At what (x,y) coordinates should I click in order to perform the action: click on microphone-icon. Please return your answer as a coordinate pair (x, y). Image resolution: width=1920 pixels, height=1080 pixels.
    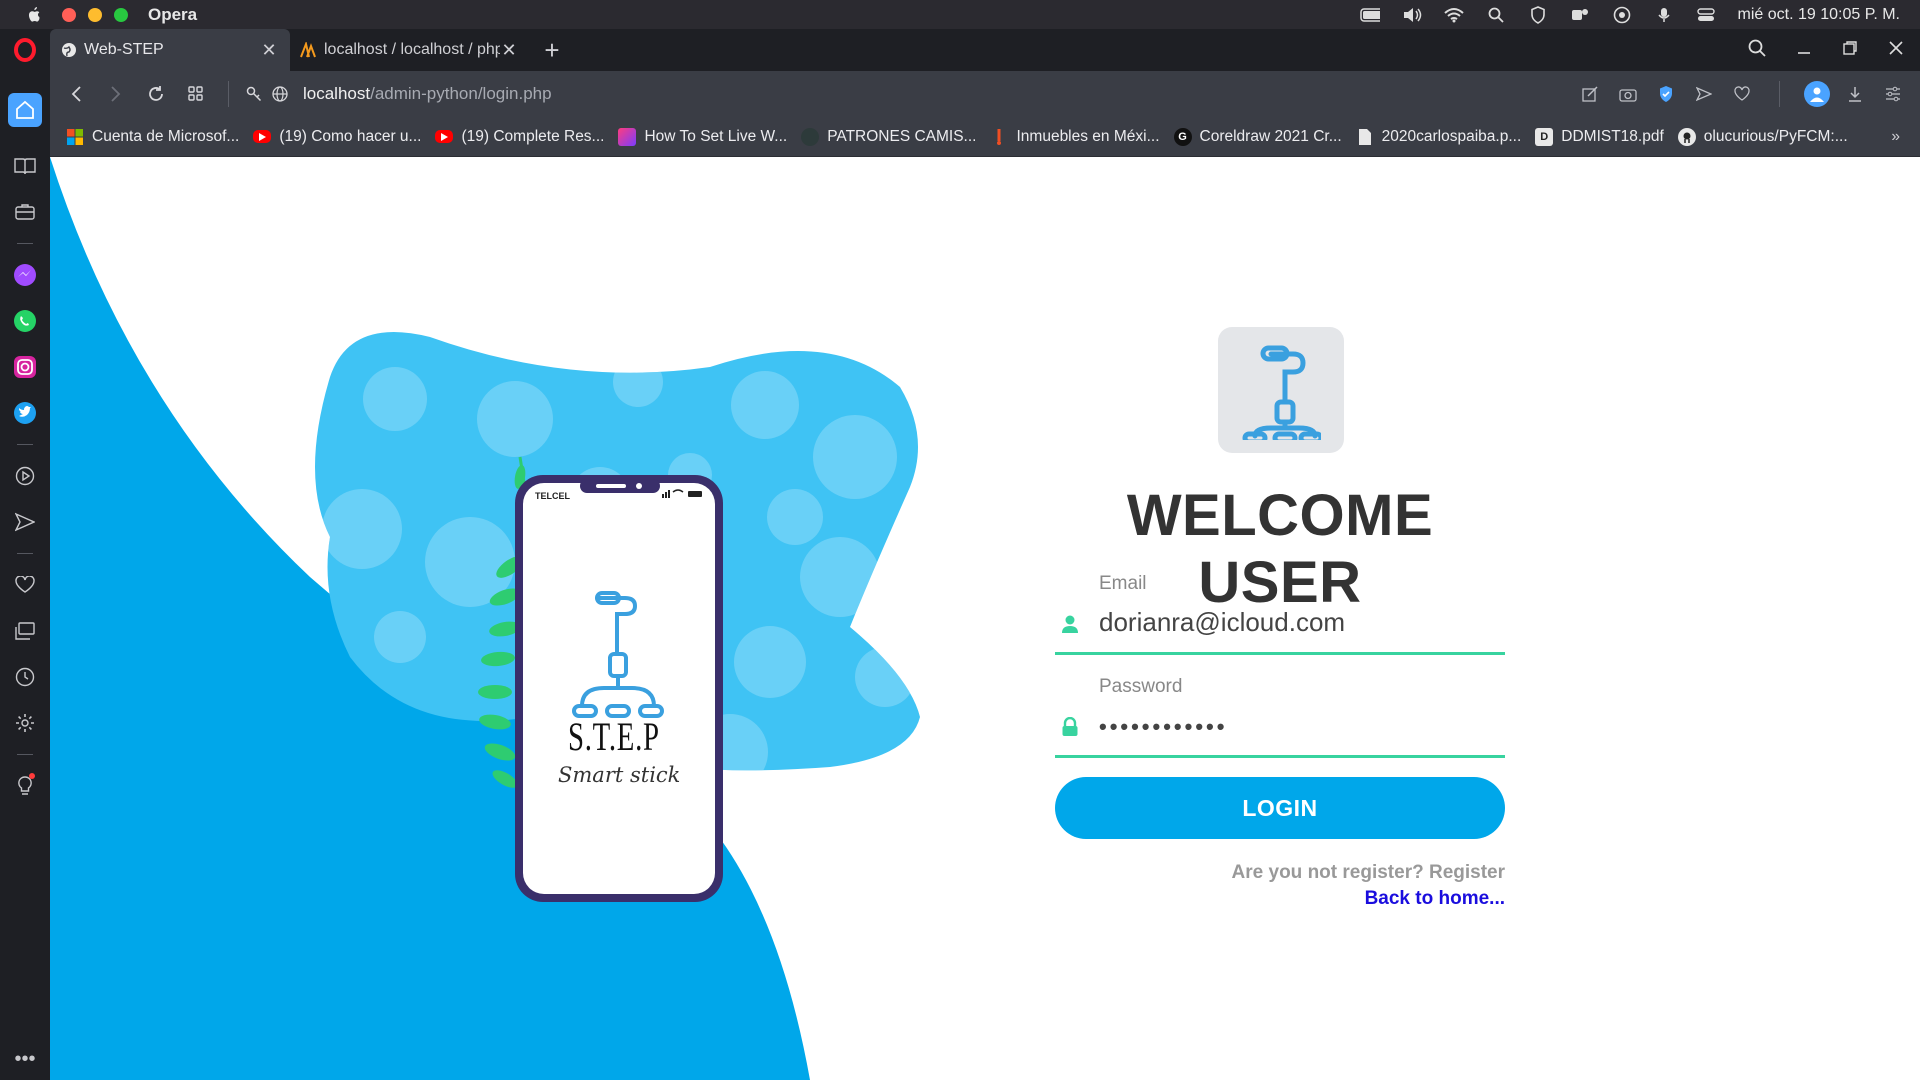
    Looking at the image, I should click on (1664, 15).